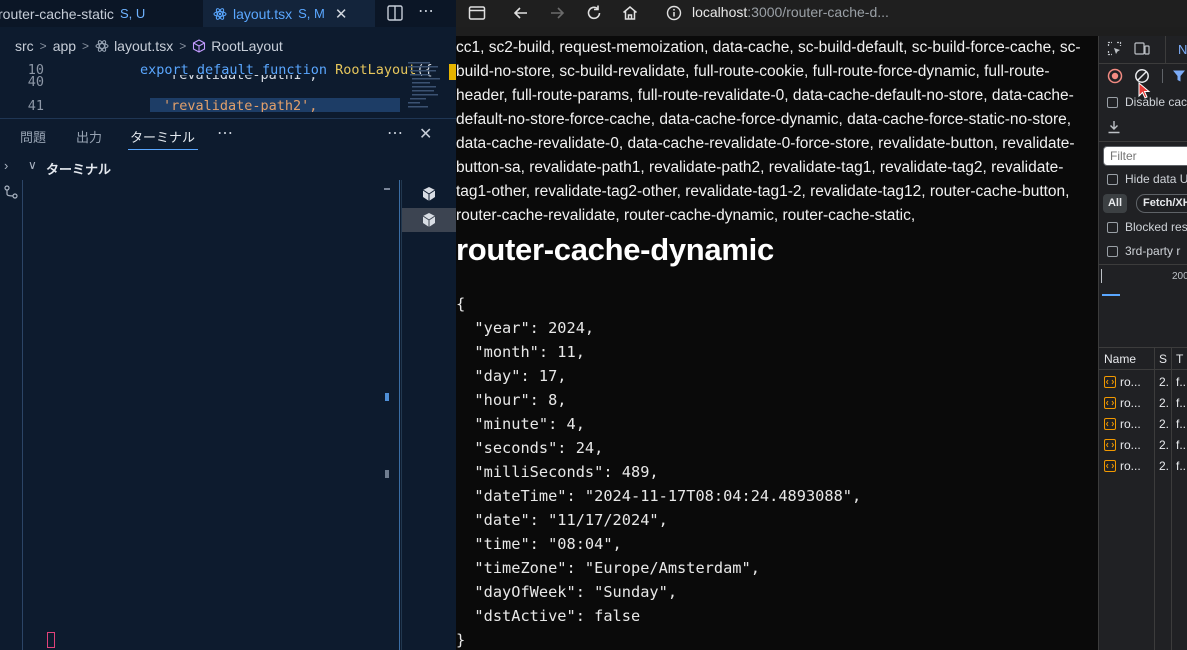 Image resolution: width=1187 pixels, height=650 pixels. I want to click on minimap-modified-marker, so click(452, 72).